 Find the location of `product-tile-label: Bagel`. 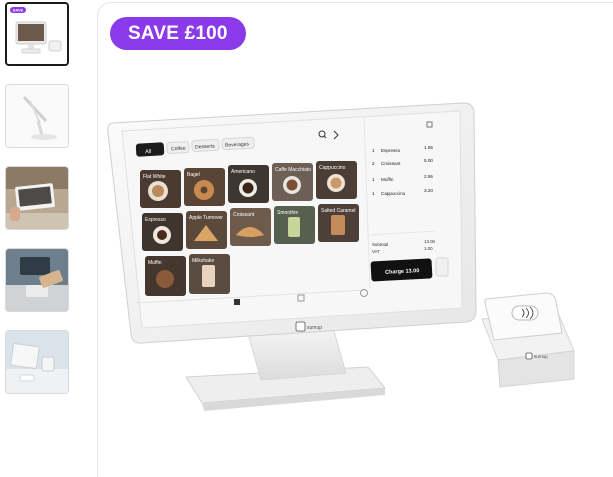

product-tile-label: Bagel is located at coordinates (193, 175).